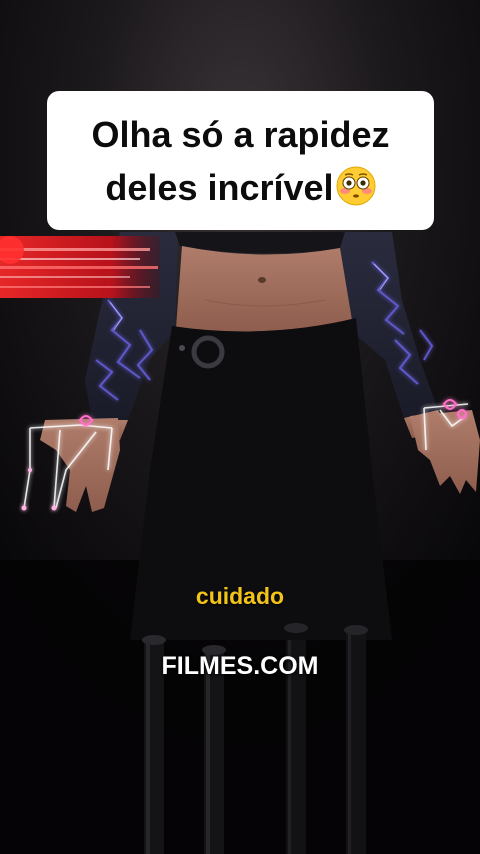 This screenshot has width=480, height=854. I want to click on caption-text: Olha só a rapidez deles incrível, so click(240, 161).